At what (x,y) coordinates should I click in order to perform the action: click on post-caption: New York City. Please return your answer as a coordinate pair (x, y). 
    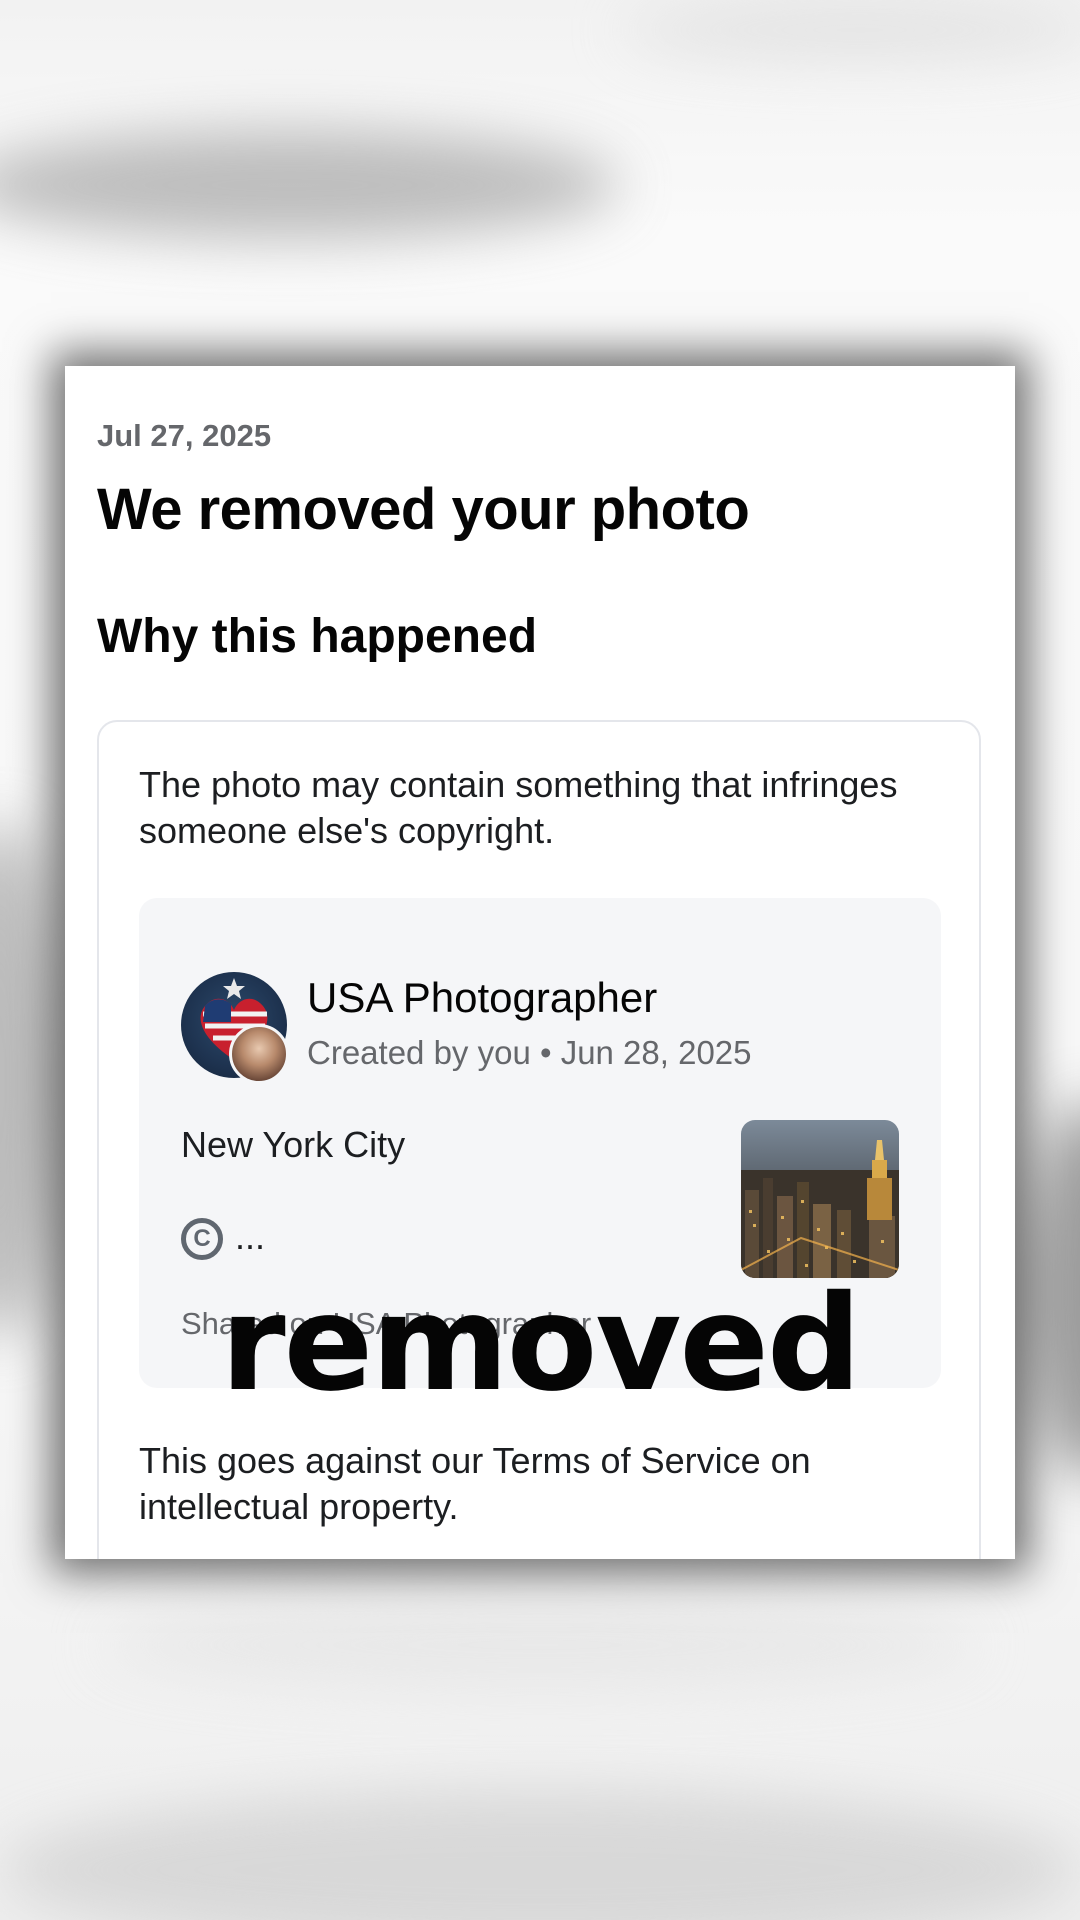
    Looking at the image, I should click on (293, 1144).